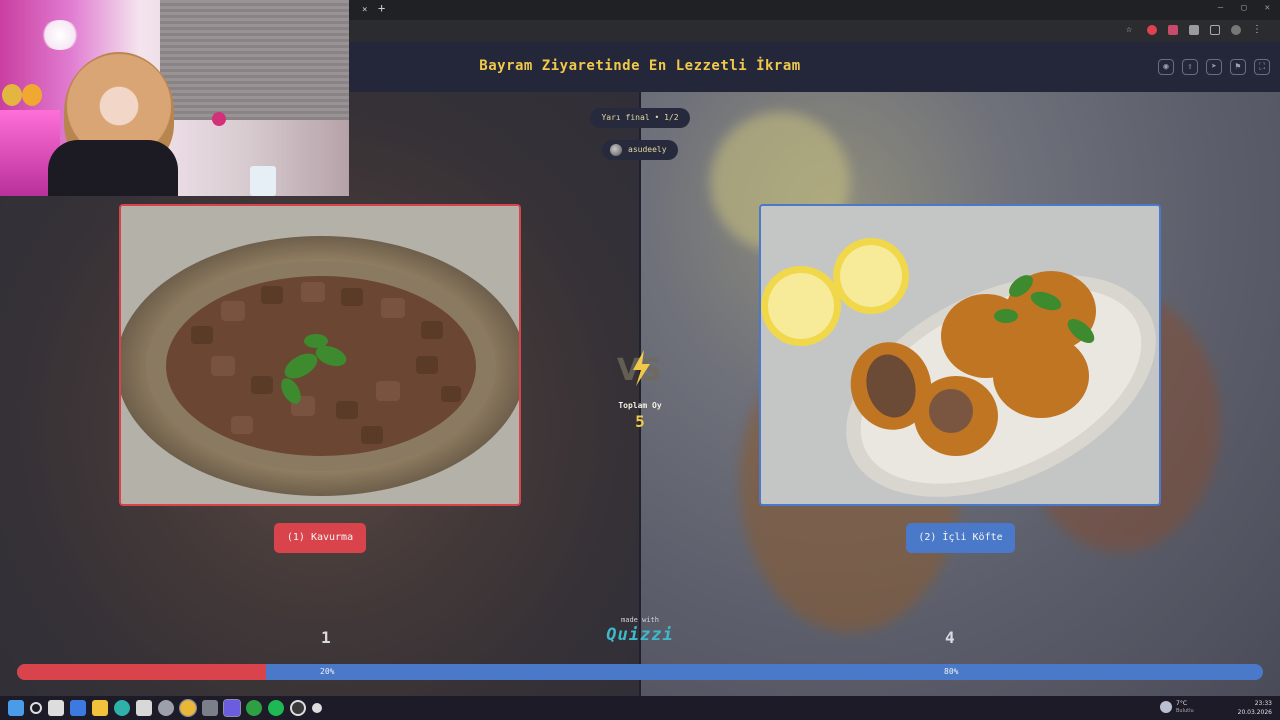 The width and height of the screenshot is (1280, 720). I want to click on weather-widget: 7°C Bulutlu, so click(1180, 708).